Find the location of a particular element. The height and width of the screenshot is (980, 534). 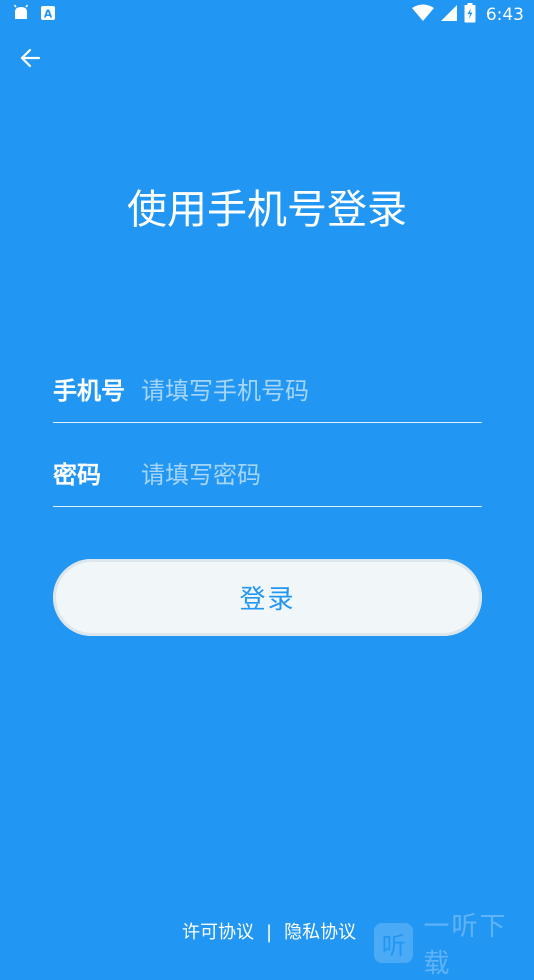

phone-field-row: 手机号 is located at coordinates (267, 392).